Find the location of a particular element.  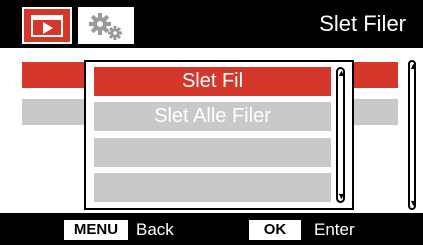

gears-icon is located at coordinates (105, 26).